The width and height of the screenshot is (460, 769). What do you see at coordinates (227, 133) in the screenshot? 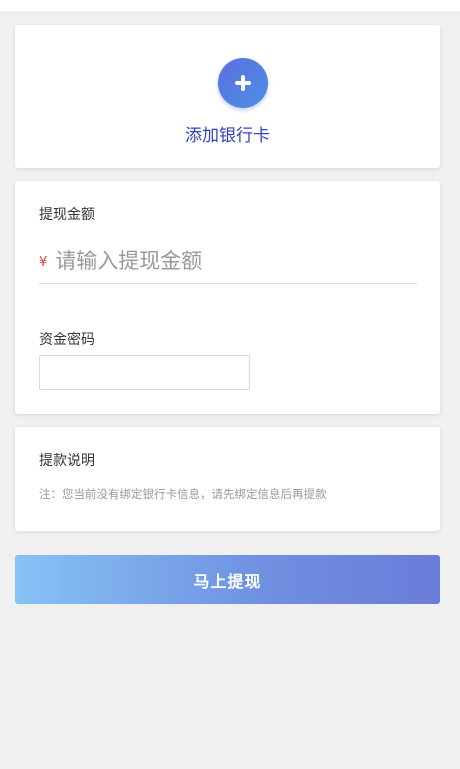
I see `add-bank-card-label: 添加银行卡` at bounding box center [227, 133].